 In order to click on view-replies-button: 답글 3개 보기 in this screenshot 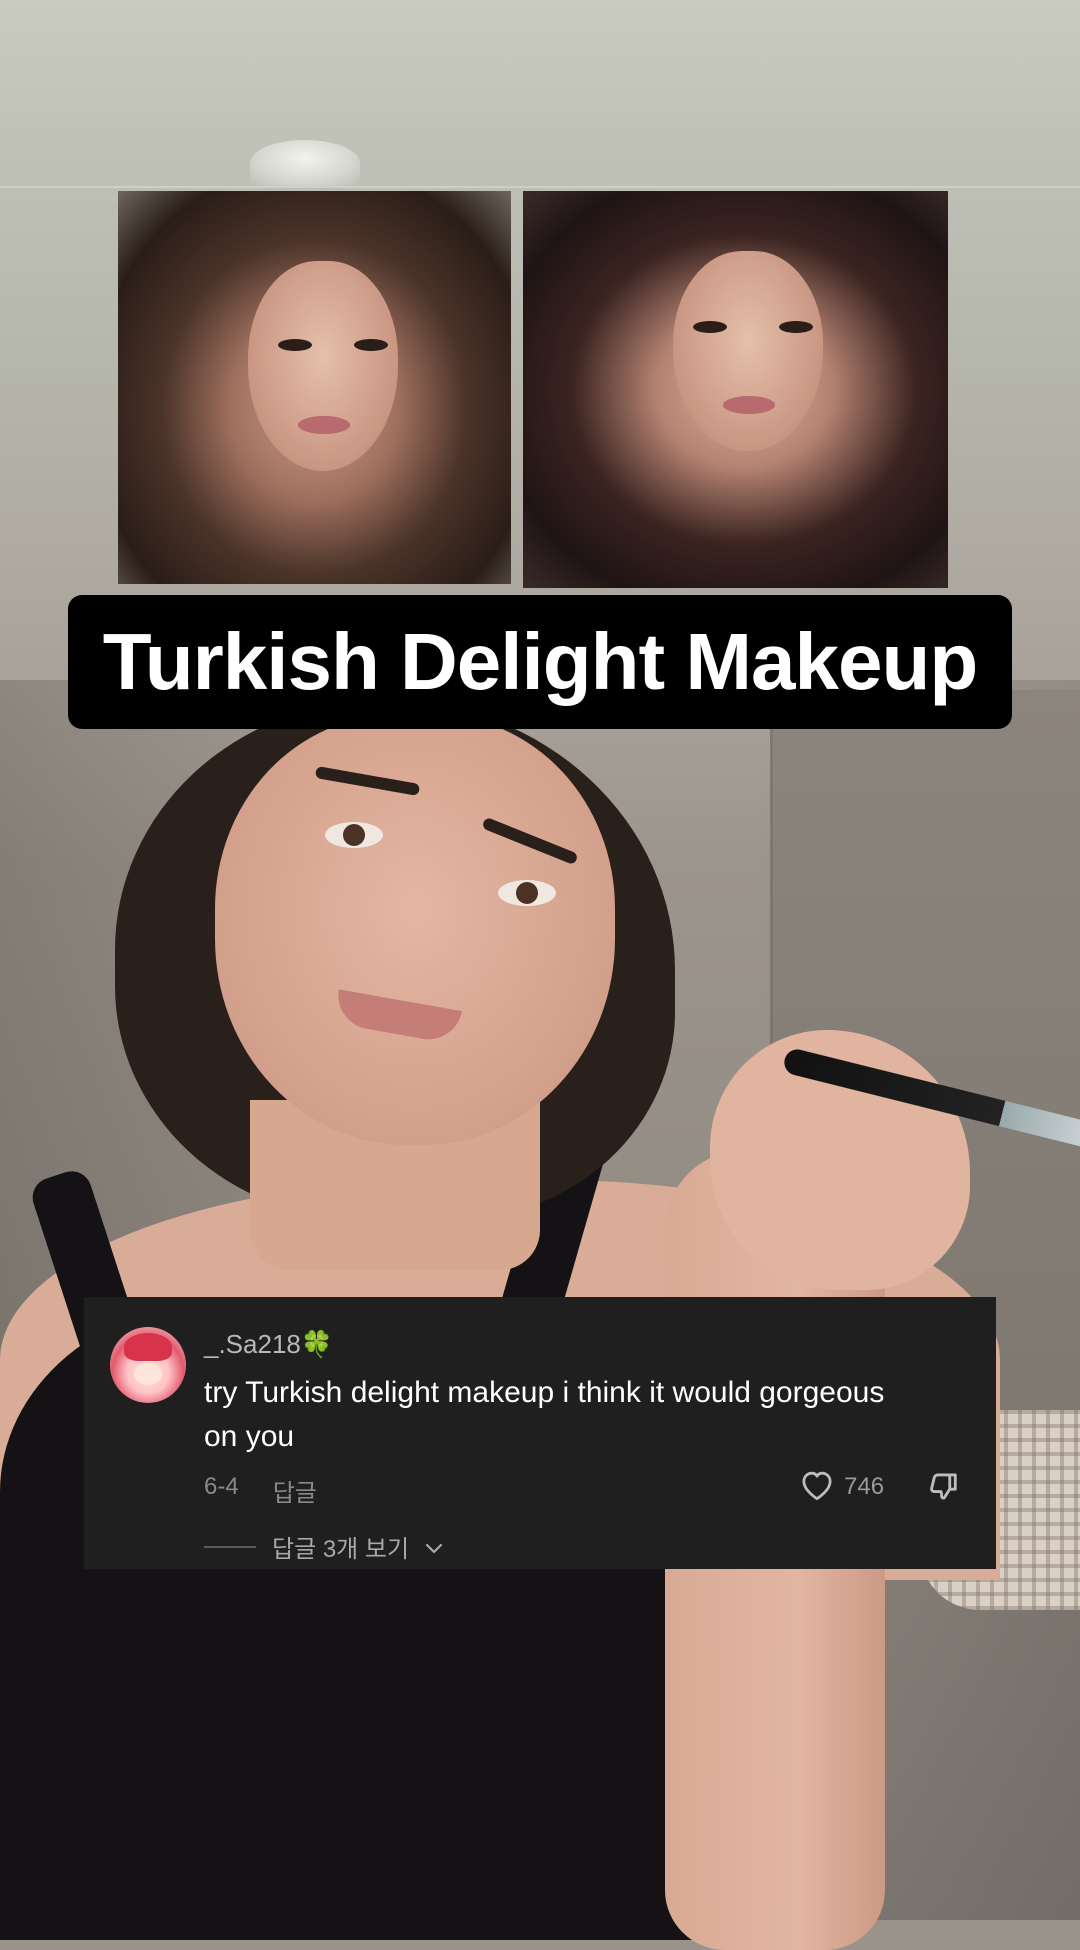, I will do `click(323, 1546)`.